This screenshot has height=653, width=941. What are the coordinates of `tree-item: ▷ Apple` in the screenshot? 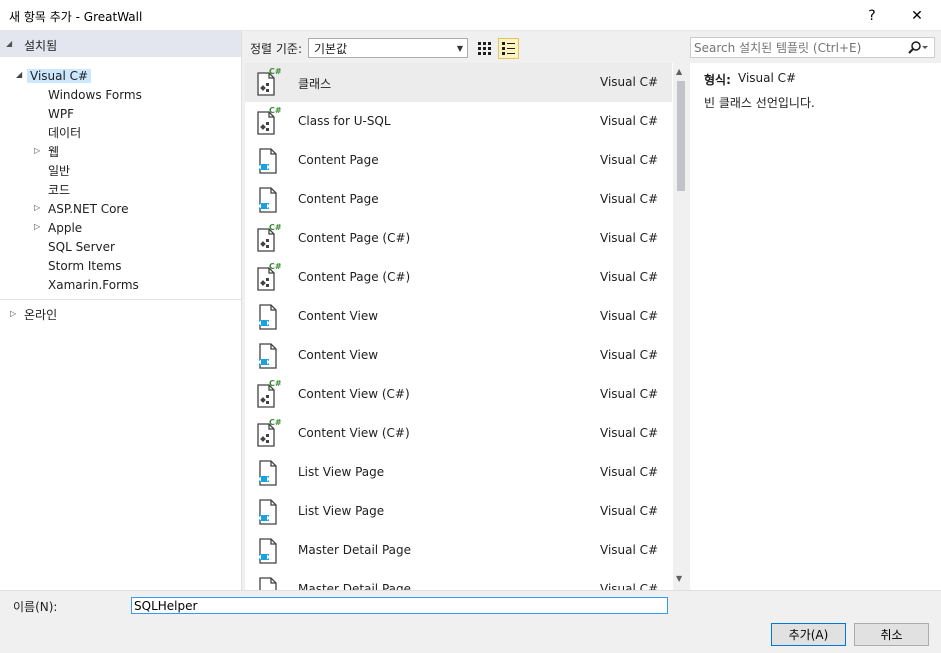 It's located at (58, 227).